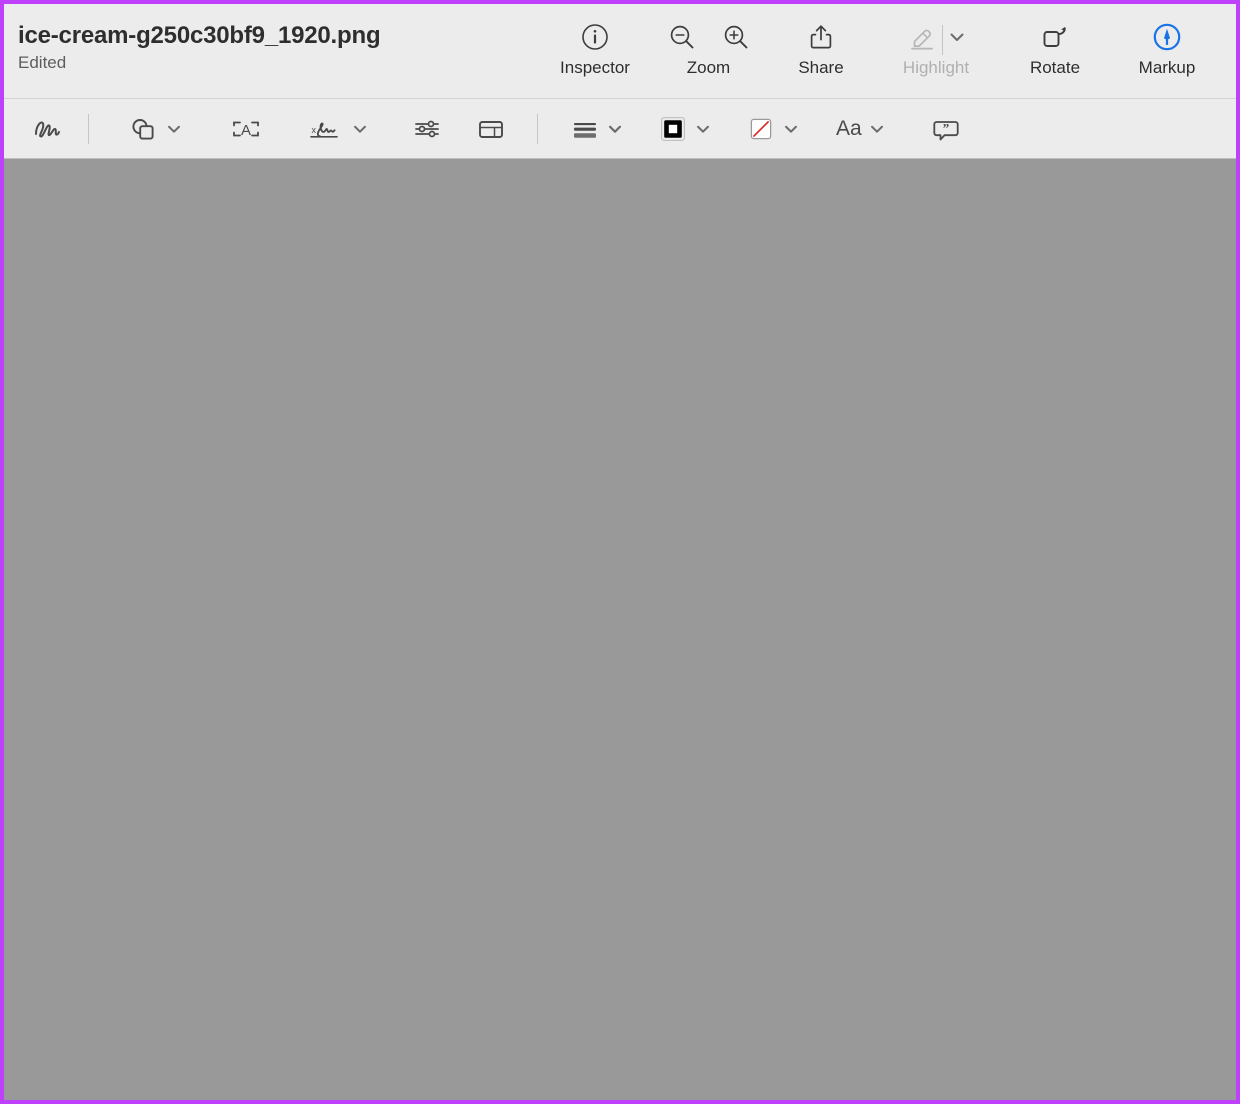 The width and height of the screenshot is (1240, 1104). What do you see at coordinates (326, 129) in the screenshot?
I see `signature-icon: x` at bounding box center [326, 129].